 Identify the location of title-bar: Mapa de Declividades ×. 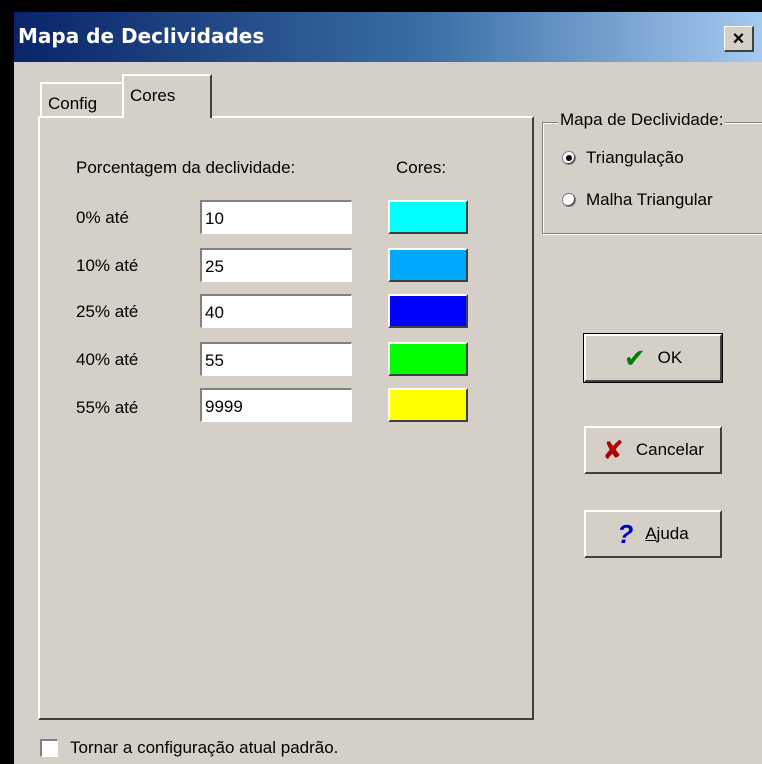
(388, 37).